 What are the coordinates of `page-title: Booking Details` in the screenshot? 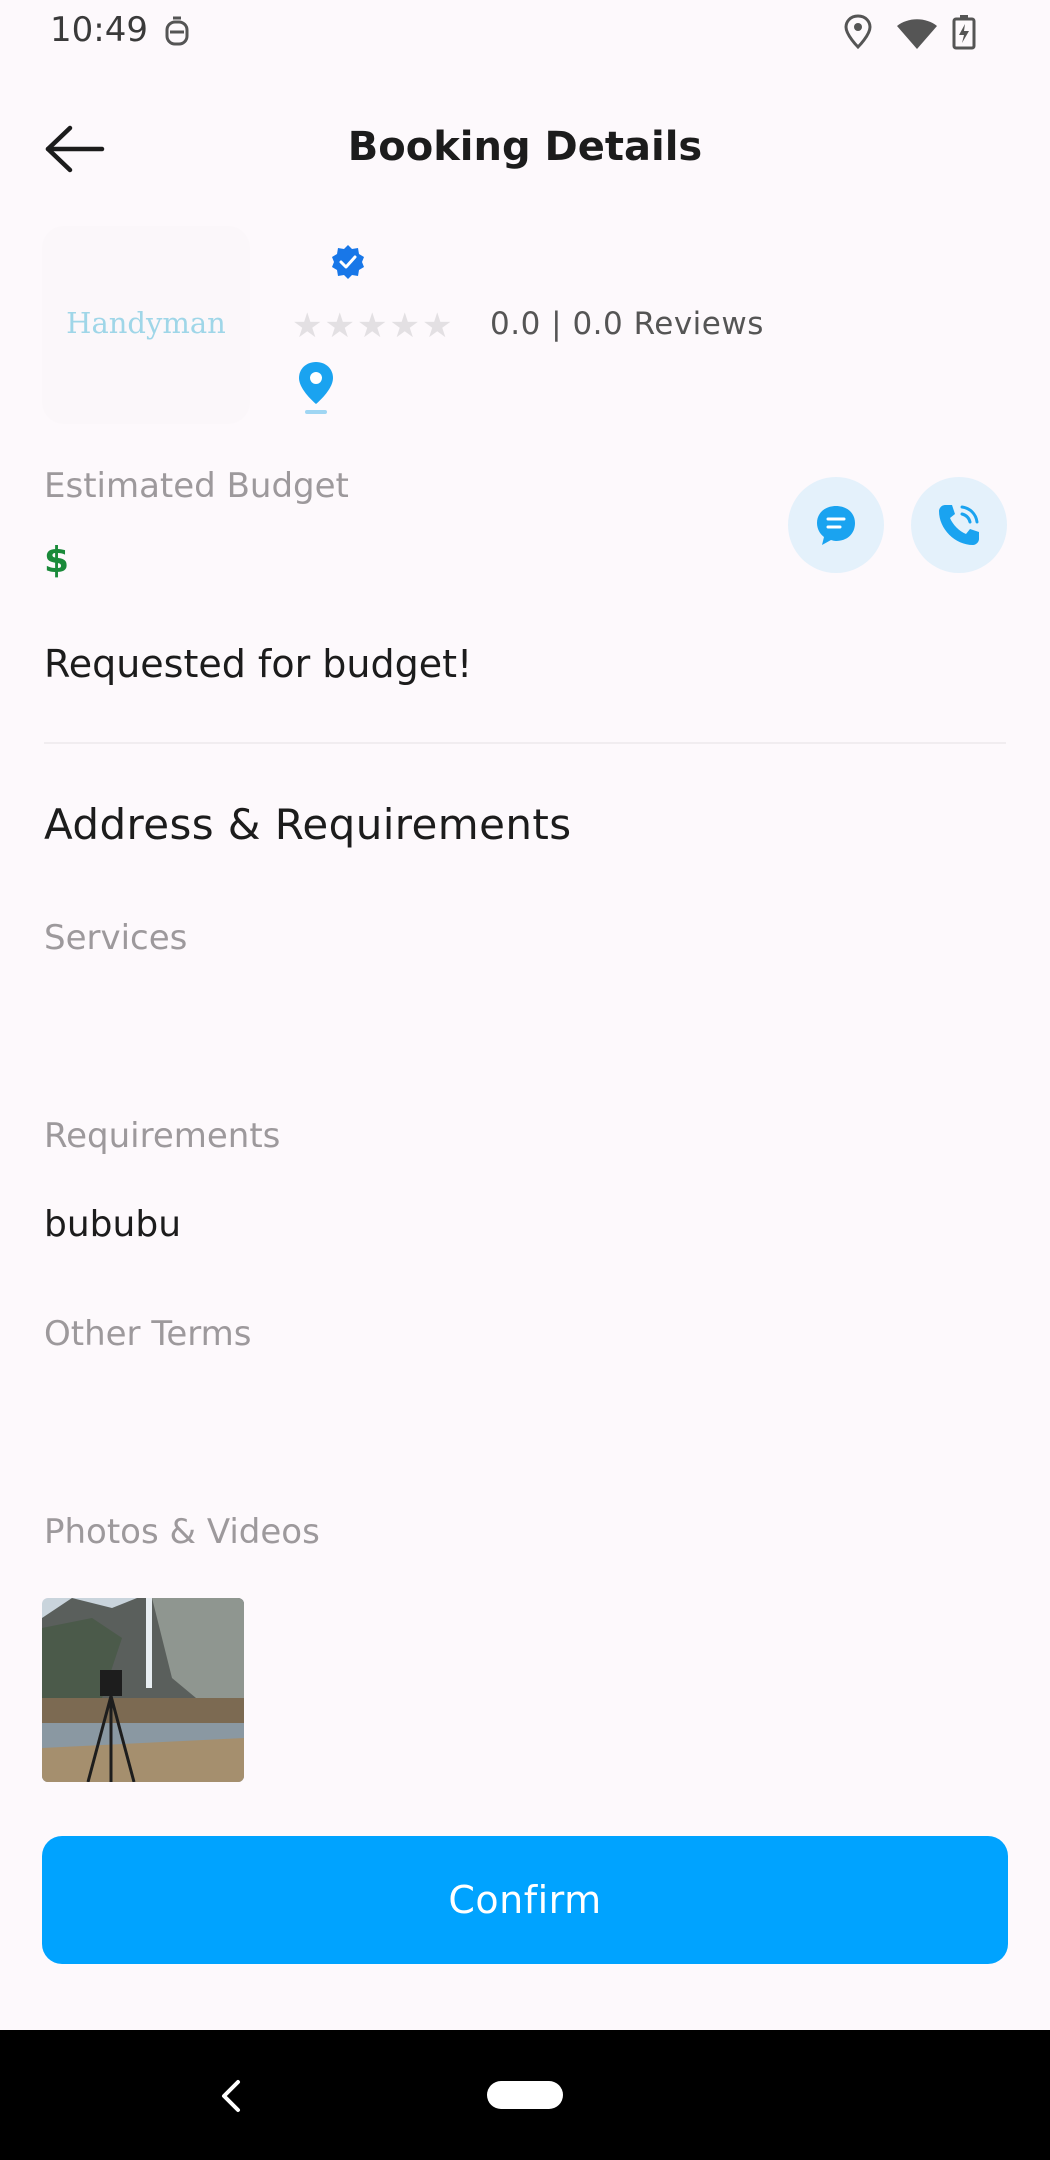 It's located at (525, 147).